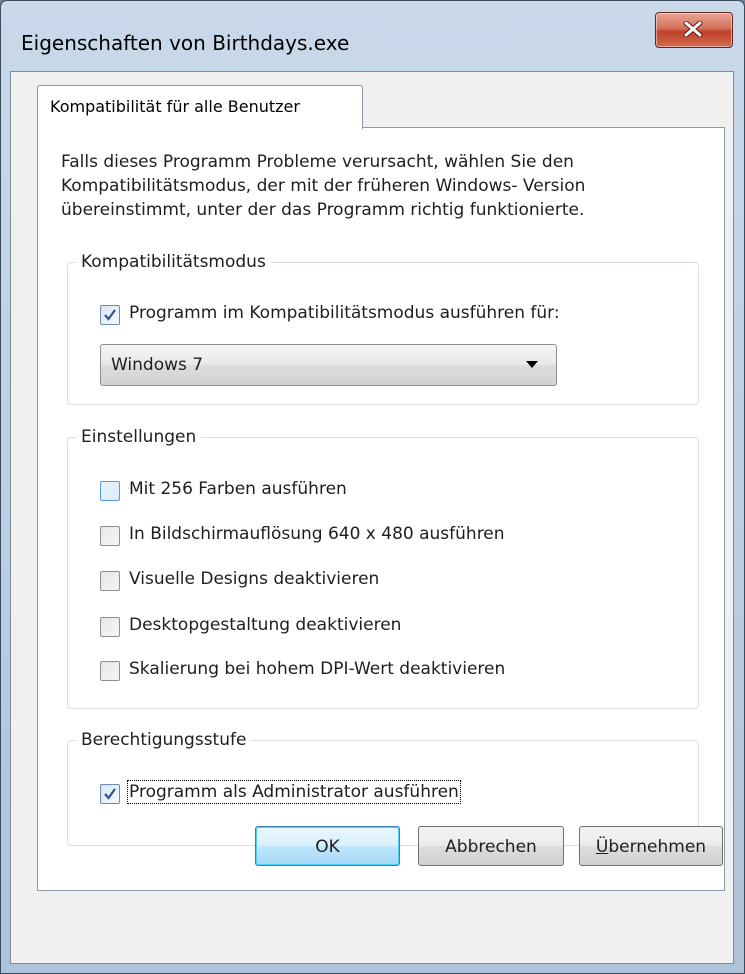 This screenshot has width=745, height=974. Describe the element at coordinates (110, 491) in the screenshot. I see `checkbox-256-colors` at that location.